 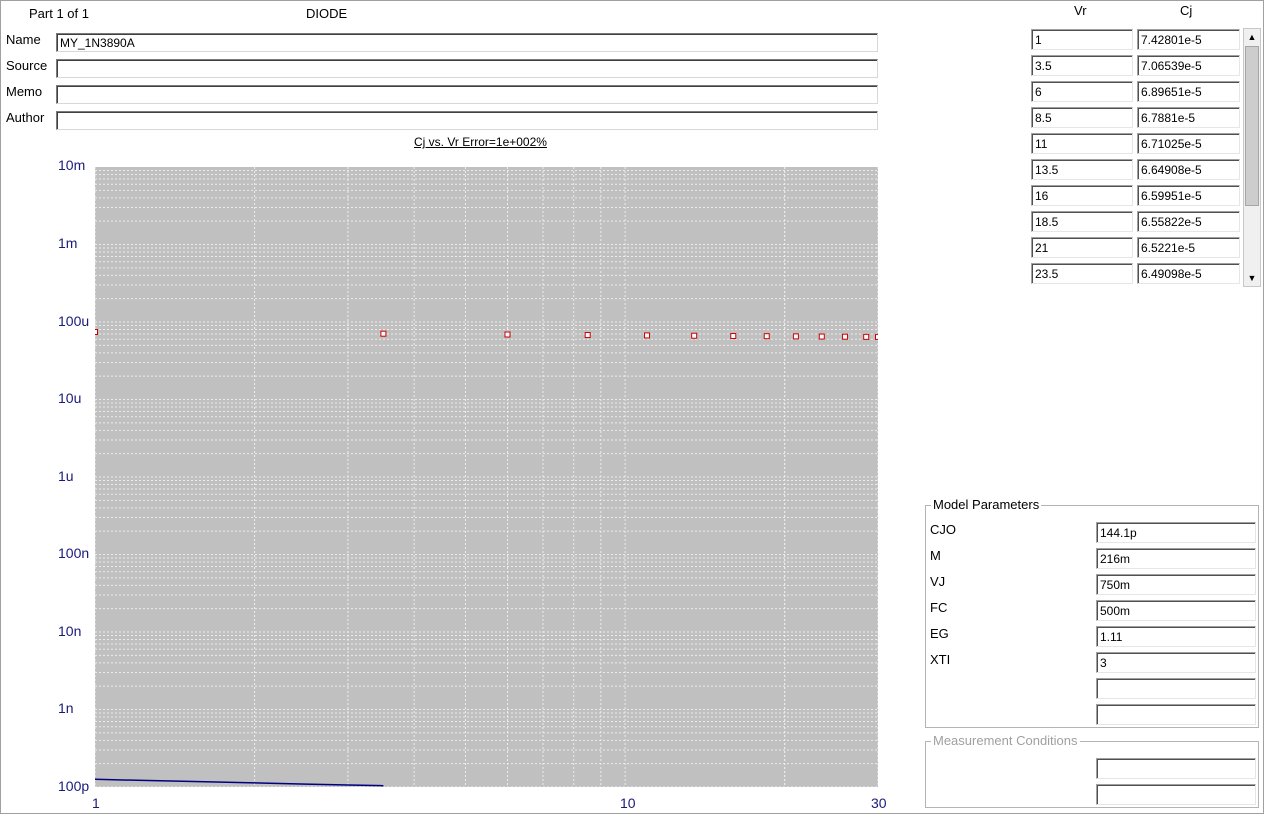 I want to click on model-parameters-title: Model Parameters, so click(x=986, y=504).